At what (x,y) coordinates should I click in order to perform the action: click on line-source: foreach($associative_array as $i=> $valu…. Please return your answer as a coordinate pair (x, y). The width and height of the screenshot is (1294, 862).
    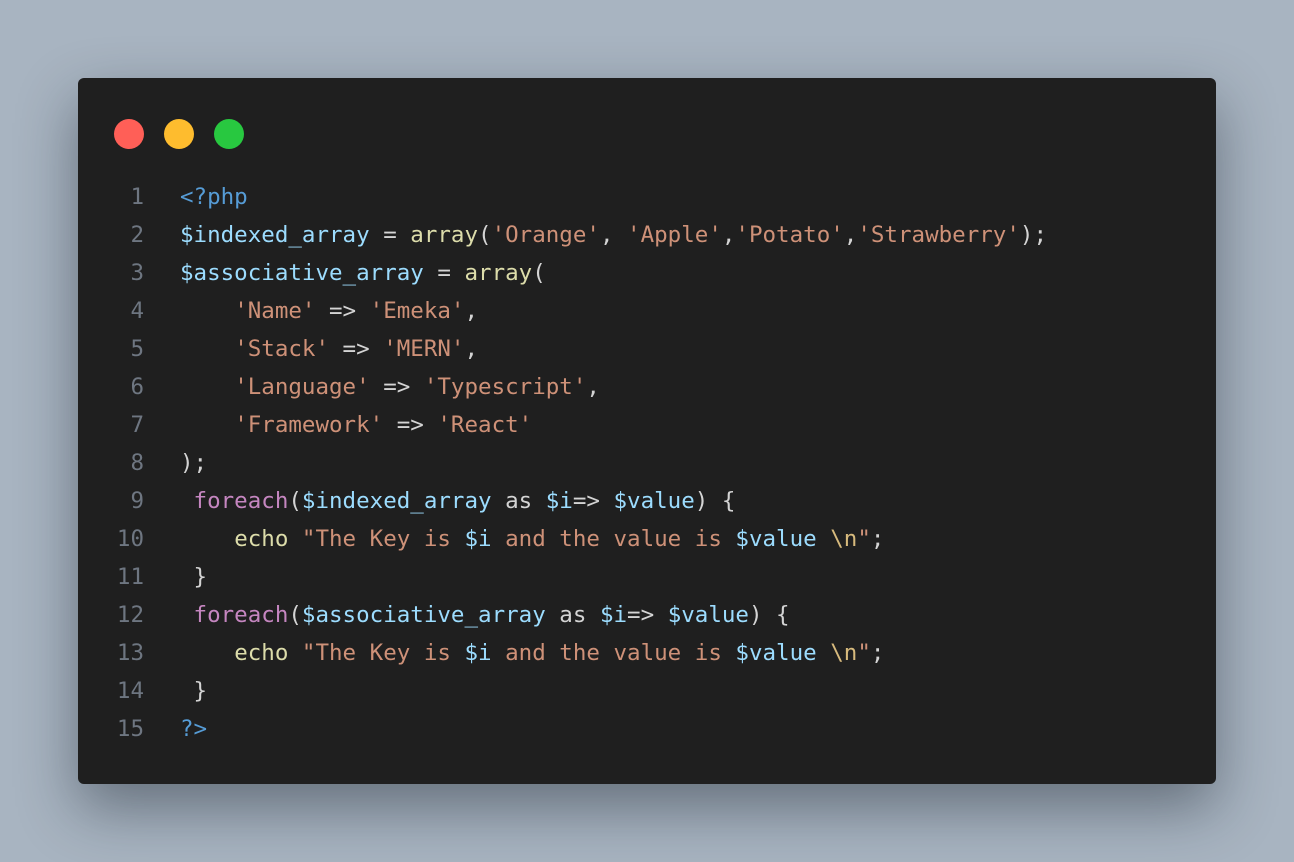
    Looking at the image, I should click on (485, 615).